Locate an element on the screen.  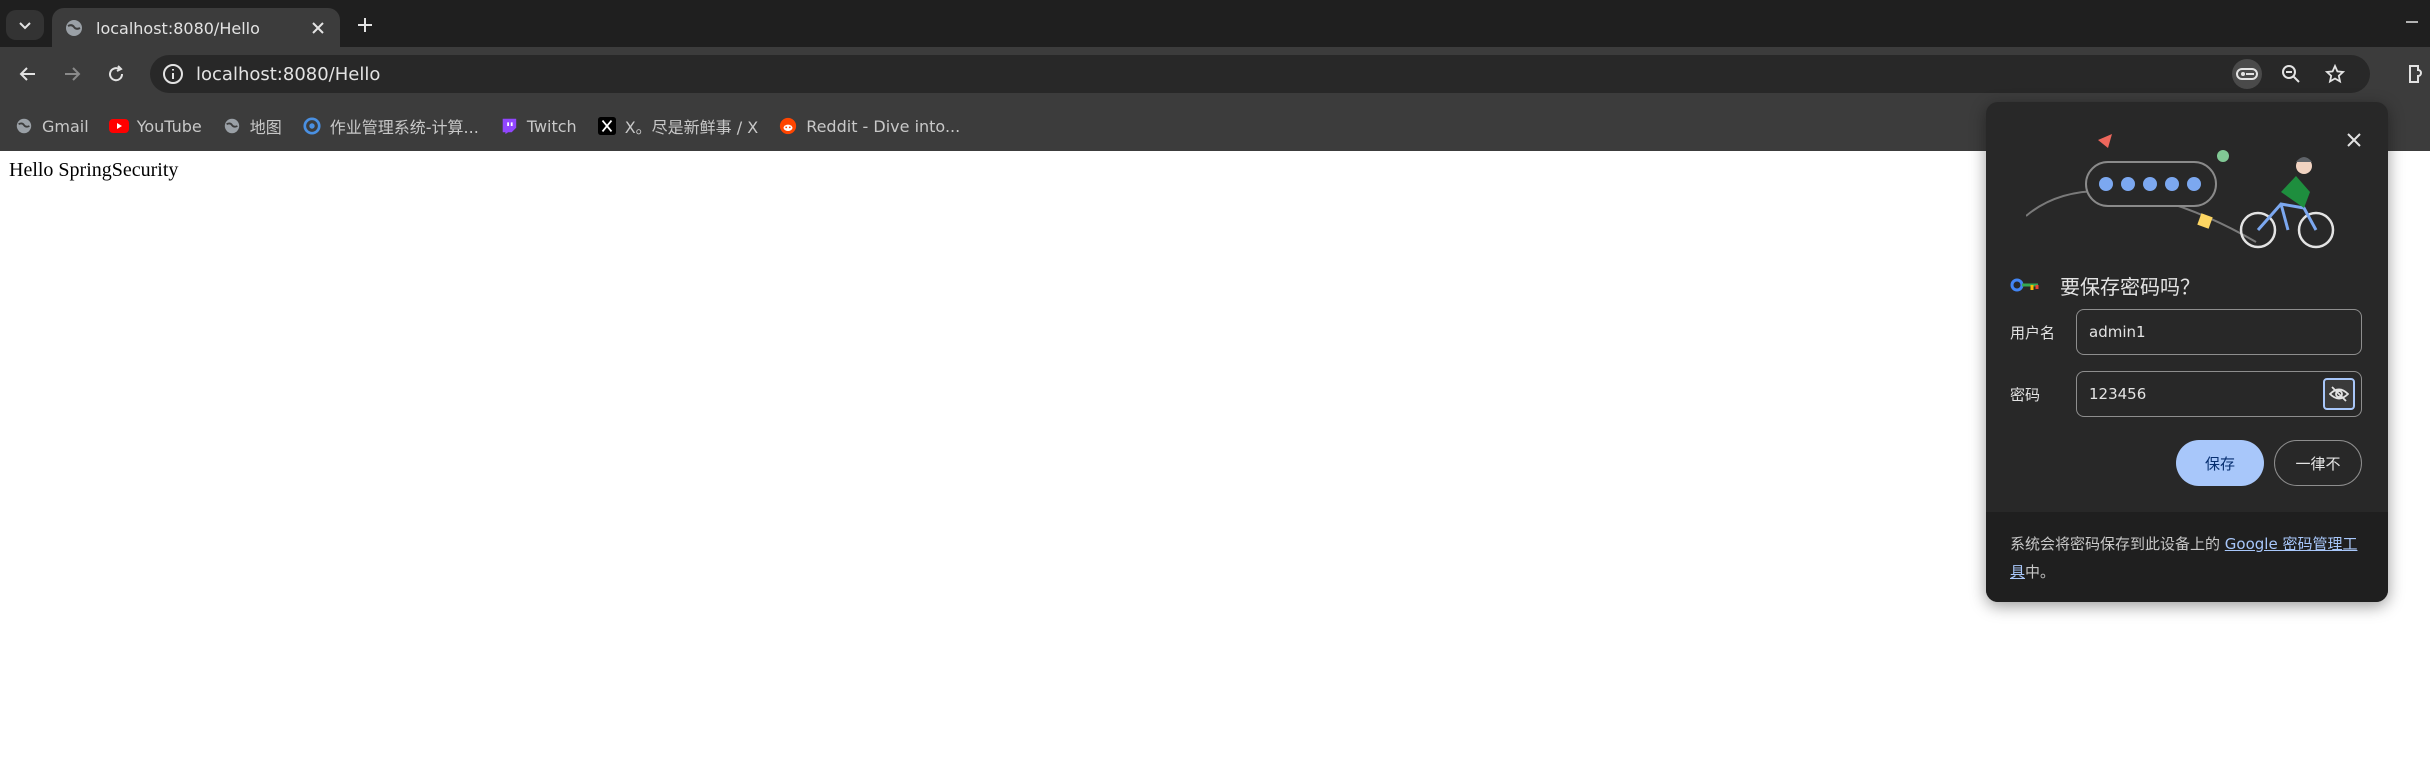
zoom-out-icon is located at coordinates (2291, 74).